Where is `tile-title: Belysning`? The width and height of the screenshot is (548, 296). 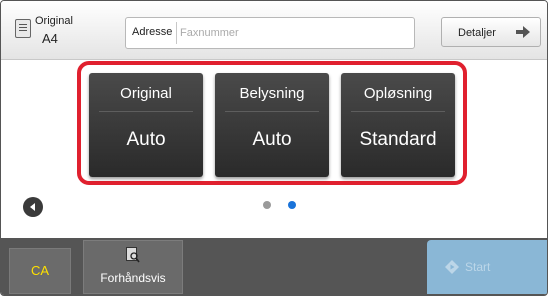 tile-title: Belysning is located at coordinates (272, 93).